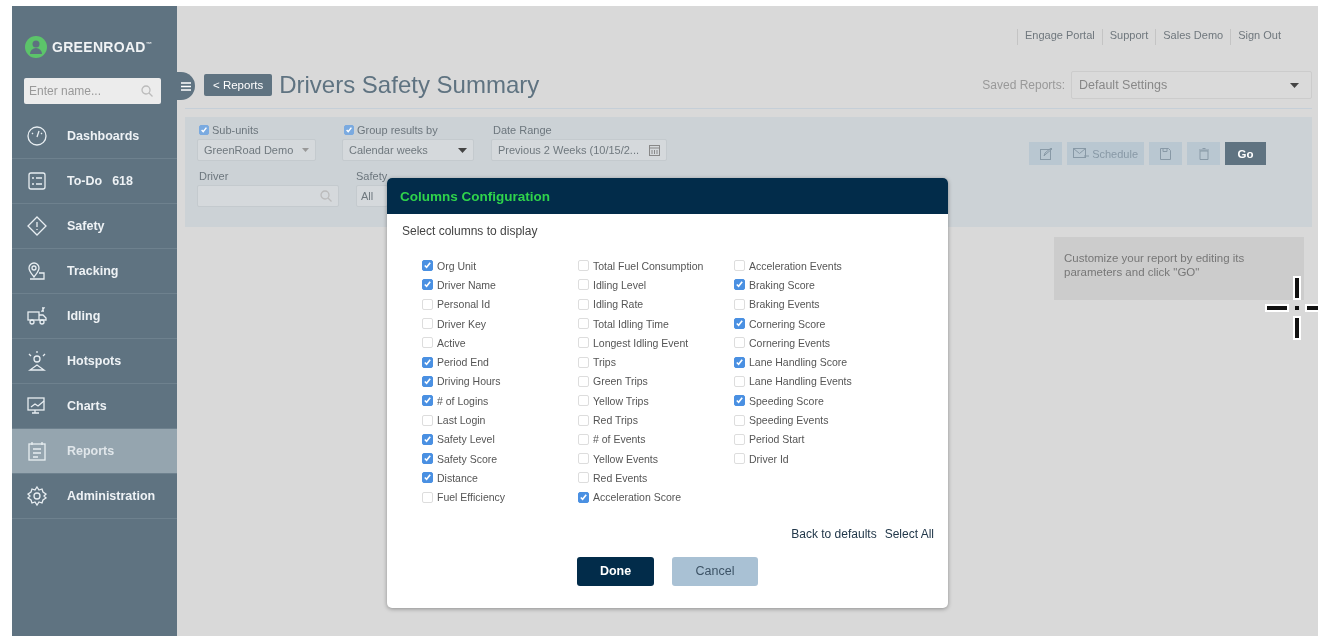 The width and height of the screenshot is (1325, 639). Describe the element at coordinates (94, 361) in the screenshot. I see `sidebar-item: Hotspots` at that location.